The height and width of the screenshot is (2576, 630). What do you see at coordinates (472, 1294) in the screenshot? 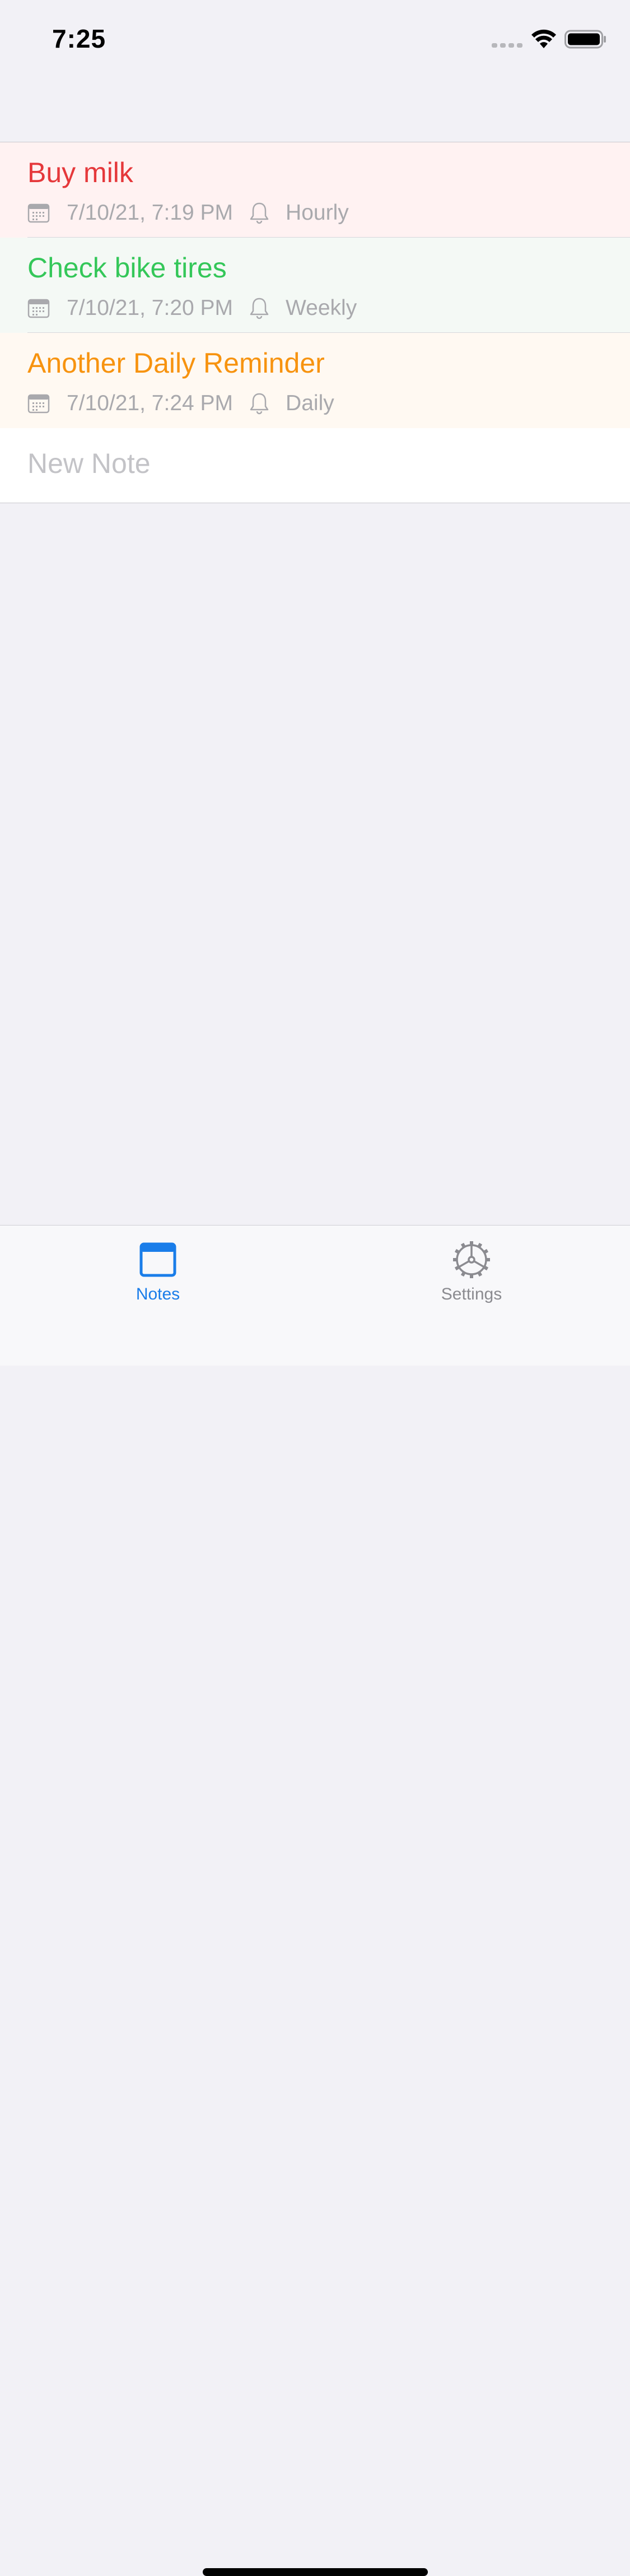
I see `tab-label: Settings` at bounding box center [472, 1294].